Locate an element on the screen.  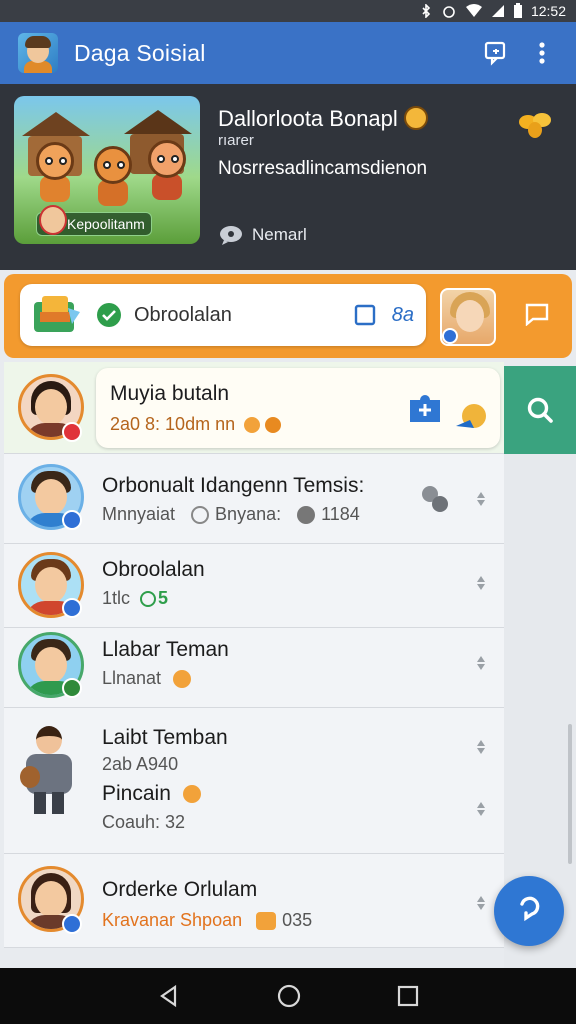
status-pill: Obroolalan 8a is located at coordinates (223, 315).